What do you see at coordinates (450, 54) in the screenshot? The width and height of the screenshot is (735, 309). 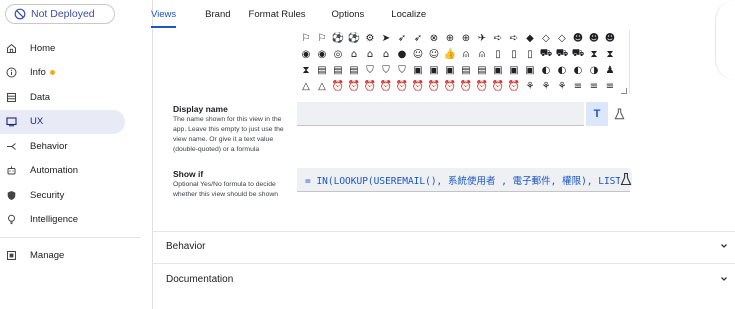 I see `icon-option: 👍` at bounding box center [450, 54].